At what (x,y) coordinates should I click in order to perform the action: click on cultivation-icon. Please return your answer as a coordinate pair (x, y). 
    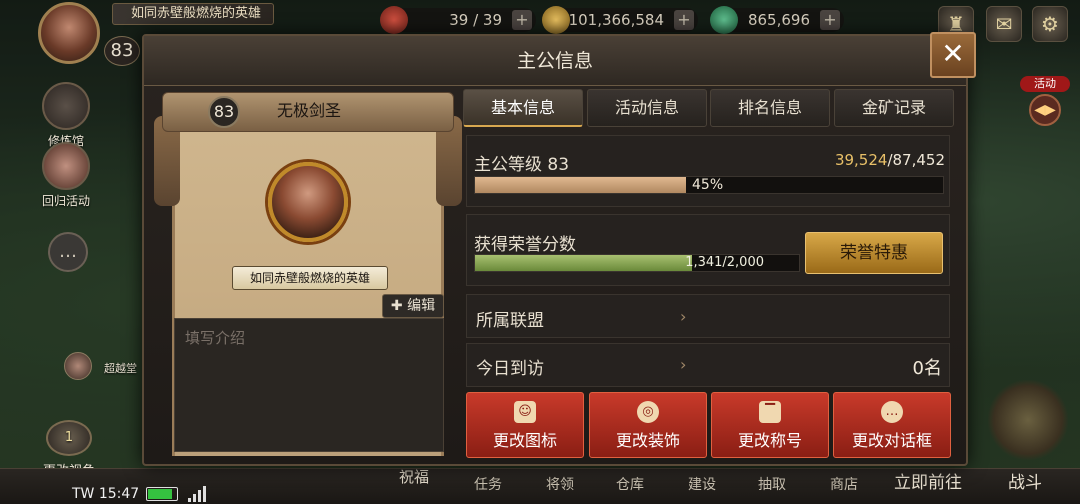
    Looking at the image, I should click on (66, 106).